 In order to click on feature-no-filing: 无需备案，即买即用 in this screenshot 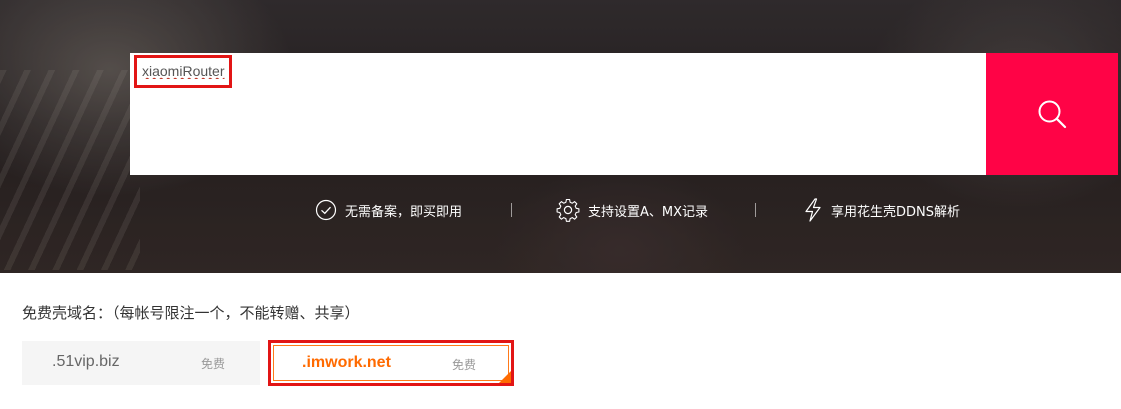, I will do `click(388, 210)`.